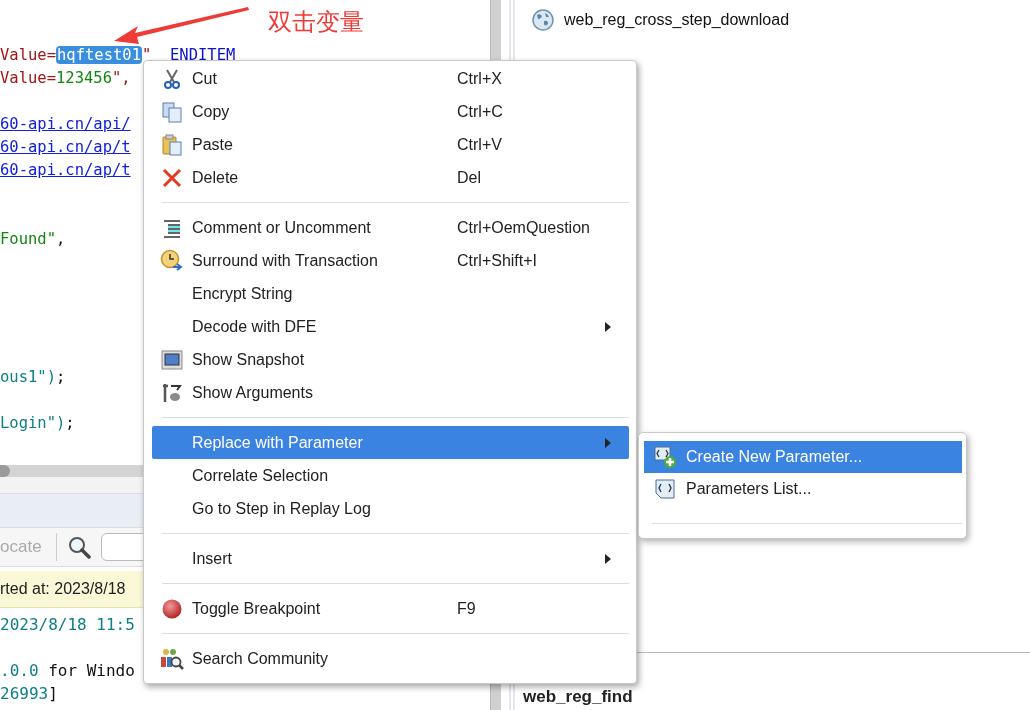  I want to click on menu-item: Delete Del, so click(390, 177).